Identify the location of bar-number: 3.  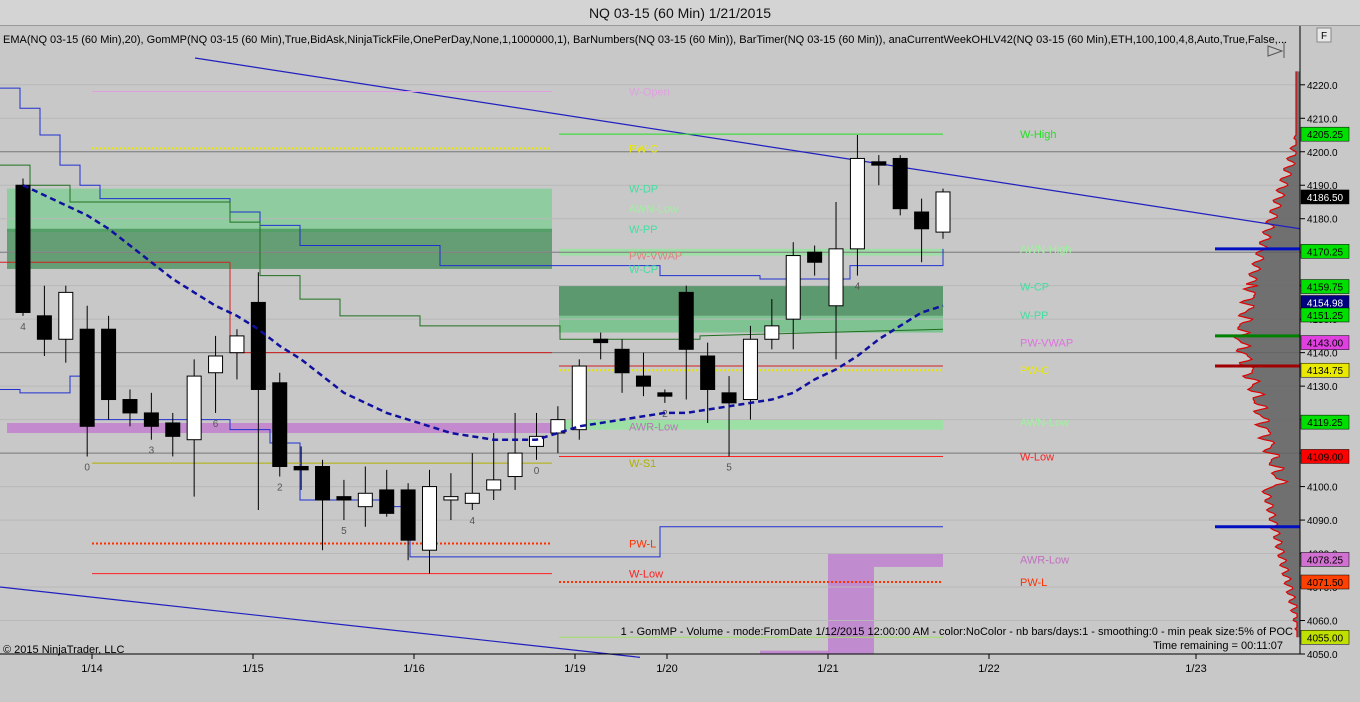
(152, 451).